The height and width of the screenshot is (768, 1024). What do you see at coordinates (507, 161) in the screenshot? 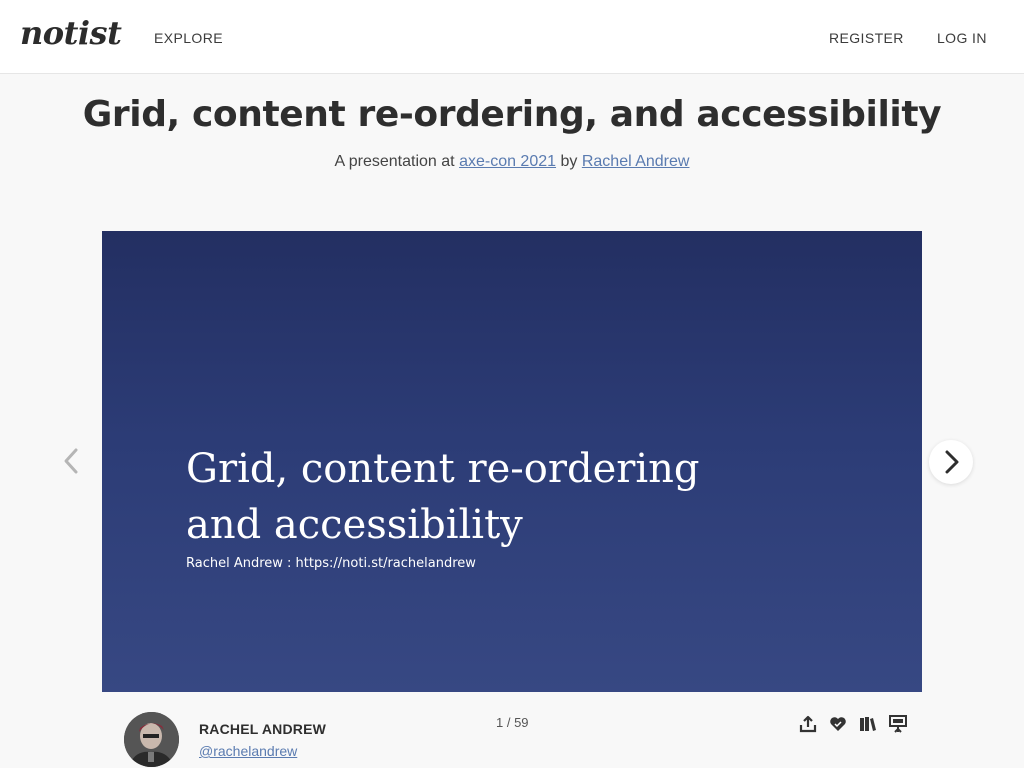
I see `event-link: axe-con 2021` at bounding box center [507, 161].